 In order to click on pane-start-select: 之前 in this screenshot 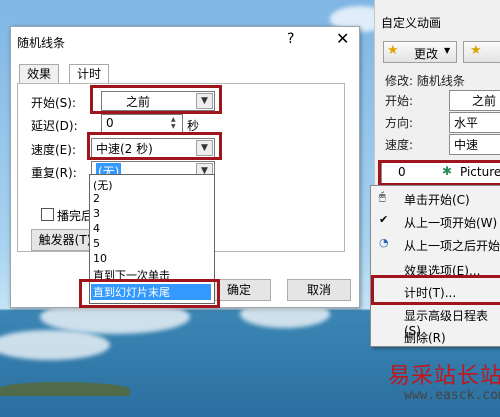, I will do `click(474, 100)`.